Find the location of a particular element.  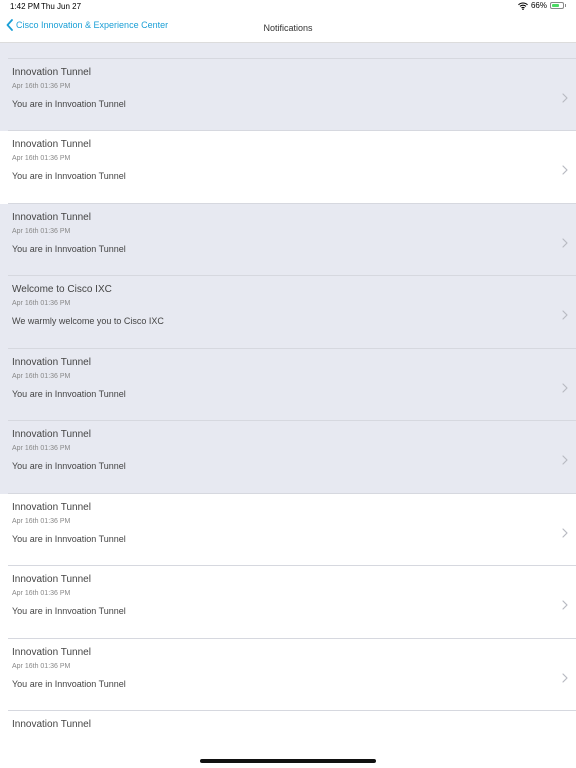

status-indicators: 66% is located at coordinates (542, 5).